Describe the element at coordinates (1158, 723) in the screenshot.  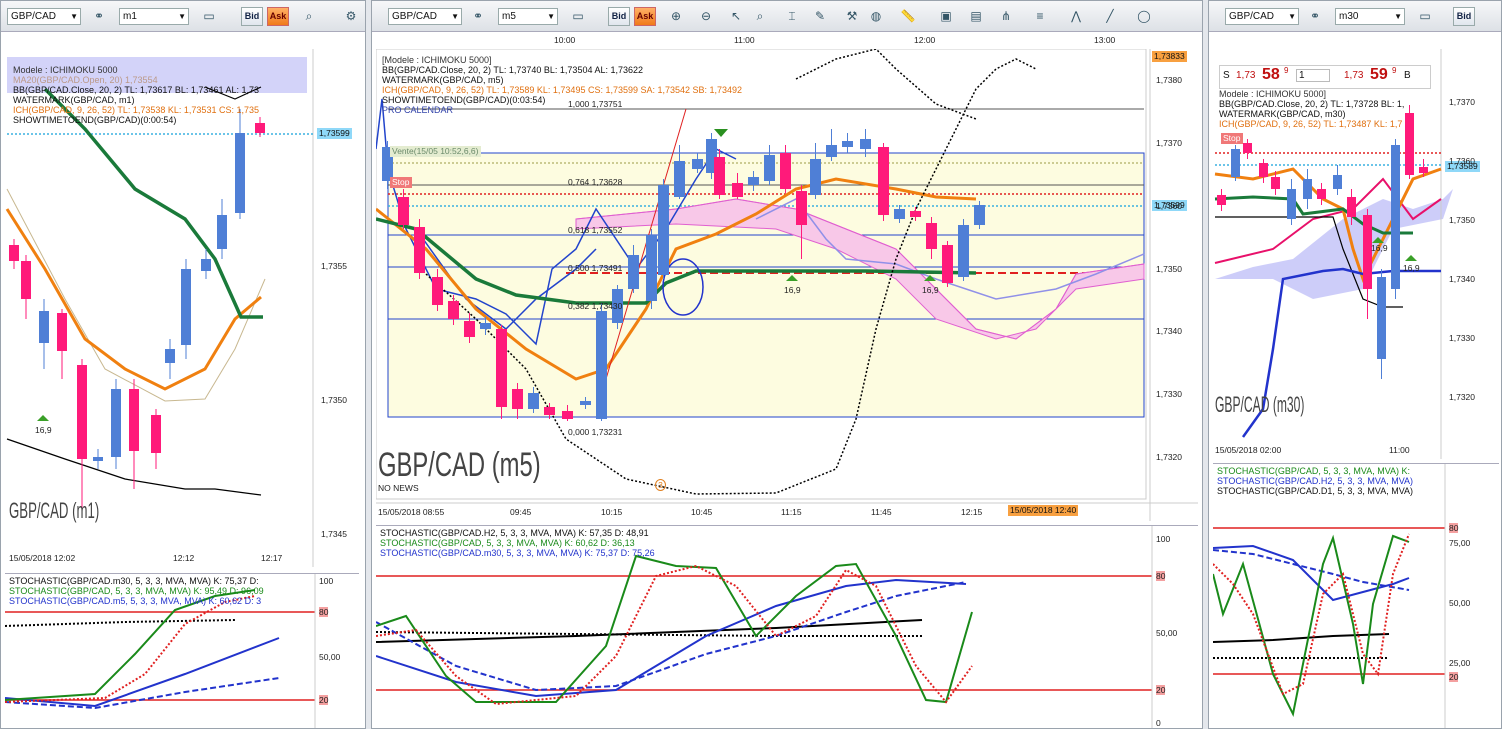
I see `y-axis-label: 0` at that location.